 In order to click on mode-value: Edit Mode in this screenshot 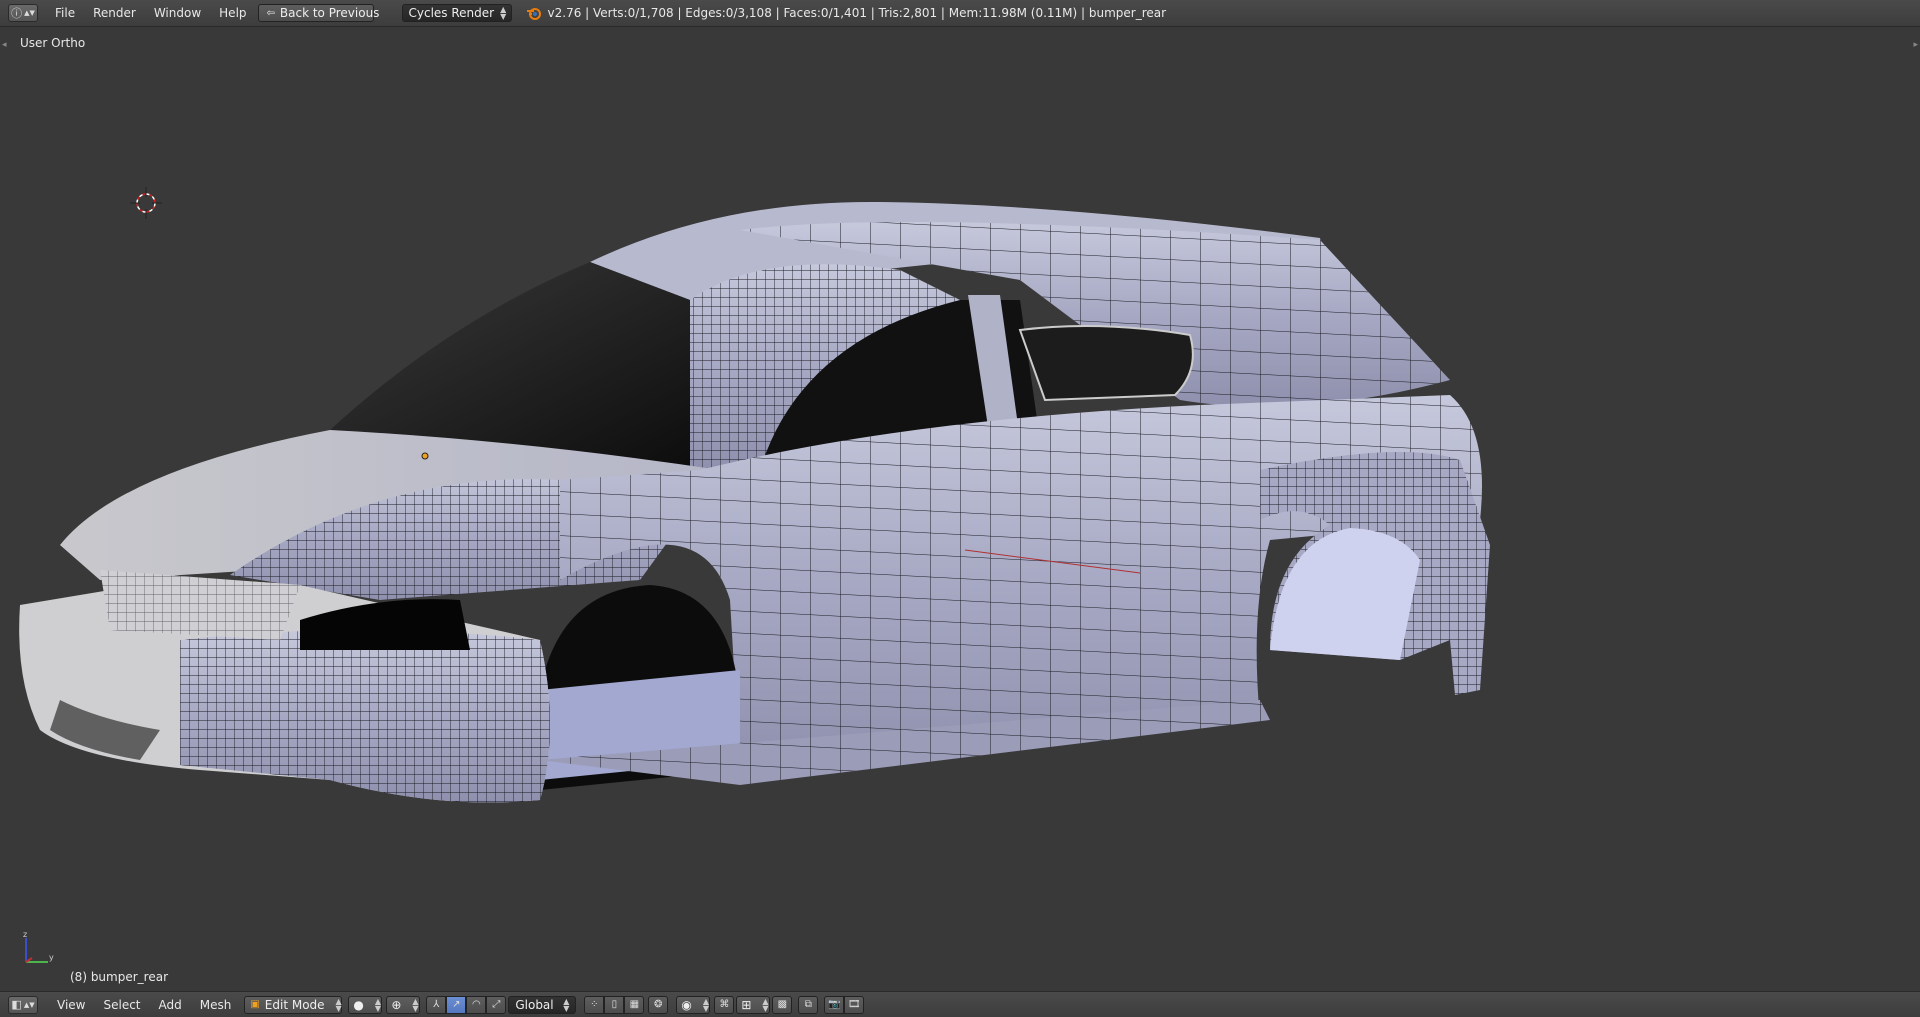, I will do `click(294, 1004)`.